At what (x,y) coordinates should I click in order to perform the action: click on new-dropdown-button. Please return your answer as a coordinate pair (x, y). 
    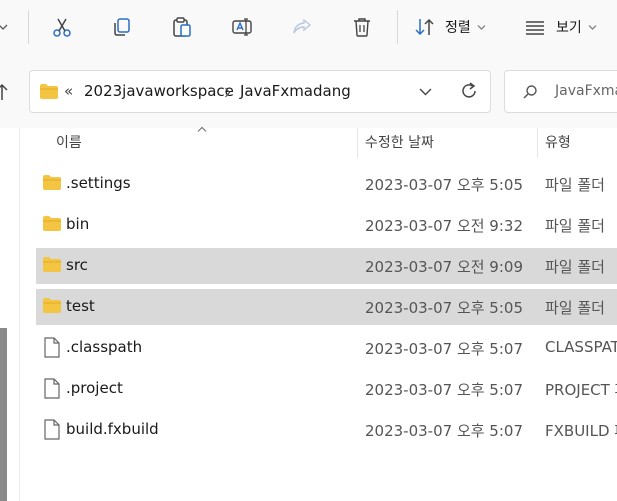
    Looking at the image, I should click on (5, 27).